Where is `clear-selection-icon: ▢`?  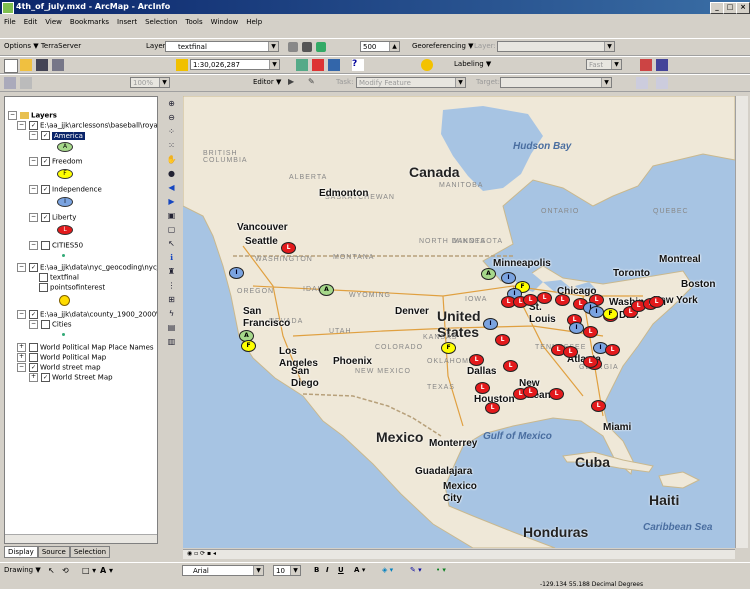
clear-selection-icon: ▢ is located at coordinates (171, 229).